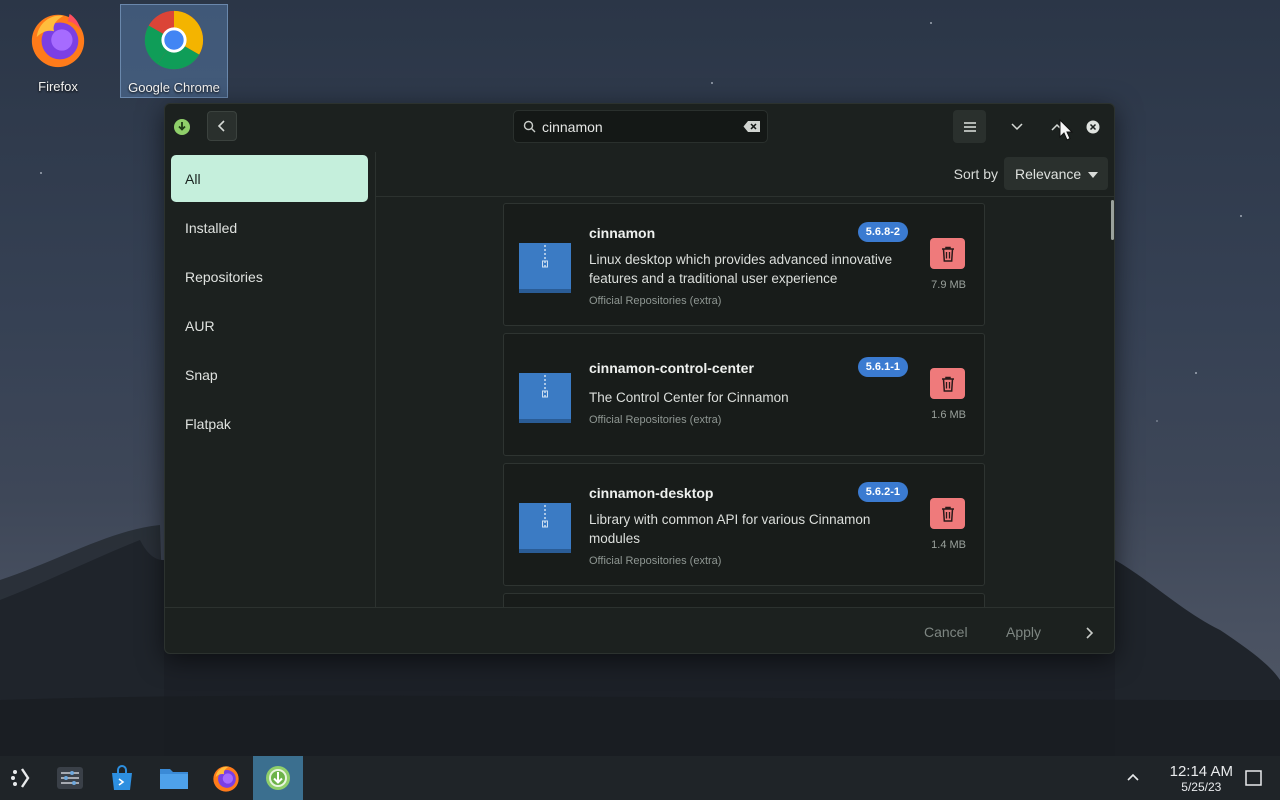  I want to click on close-button, so click(1093, 127).